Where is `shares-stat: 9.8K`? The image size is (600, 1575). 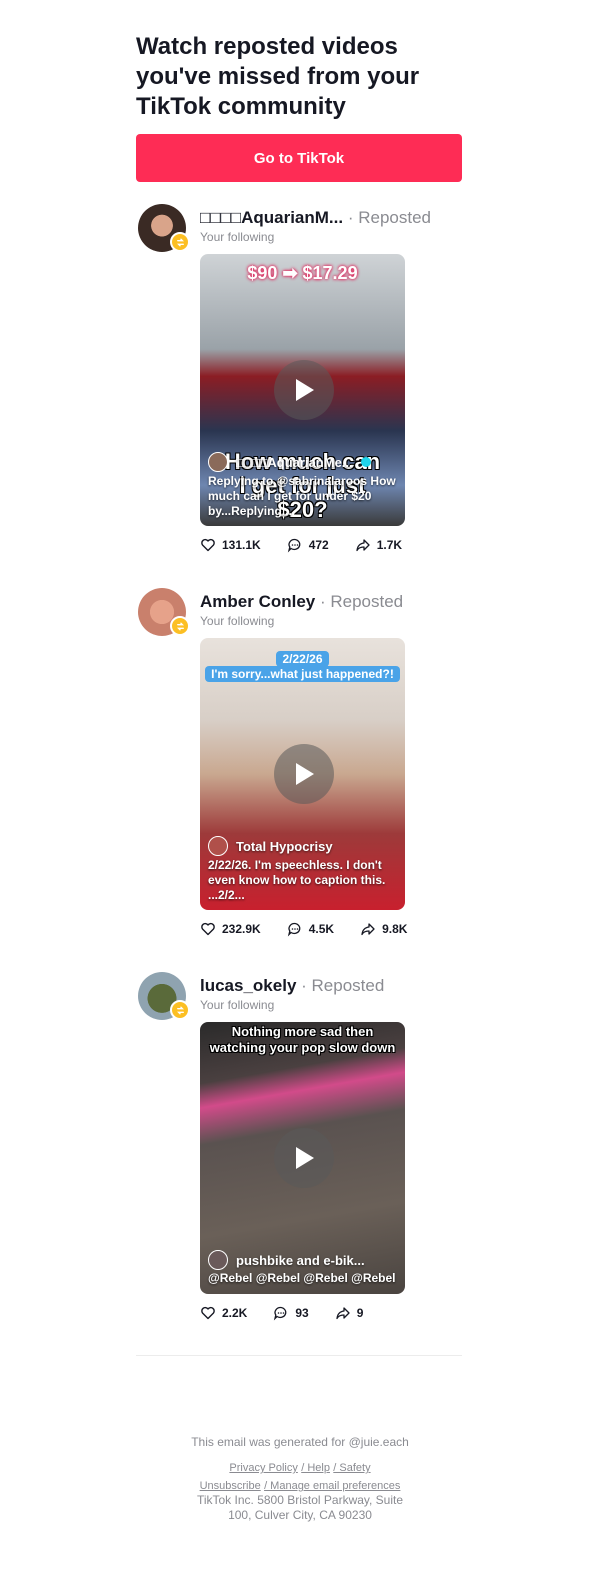 shares-stat: 9.8K is located at coordinates (383, 929).